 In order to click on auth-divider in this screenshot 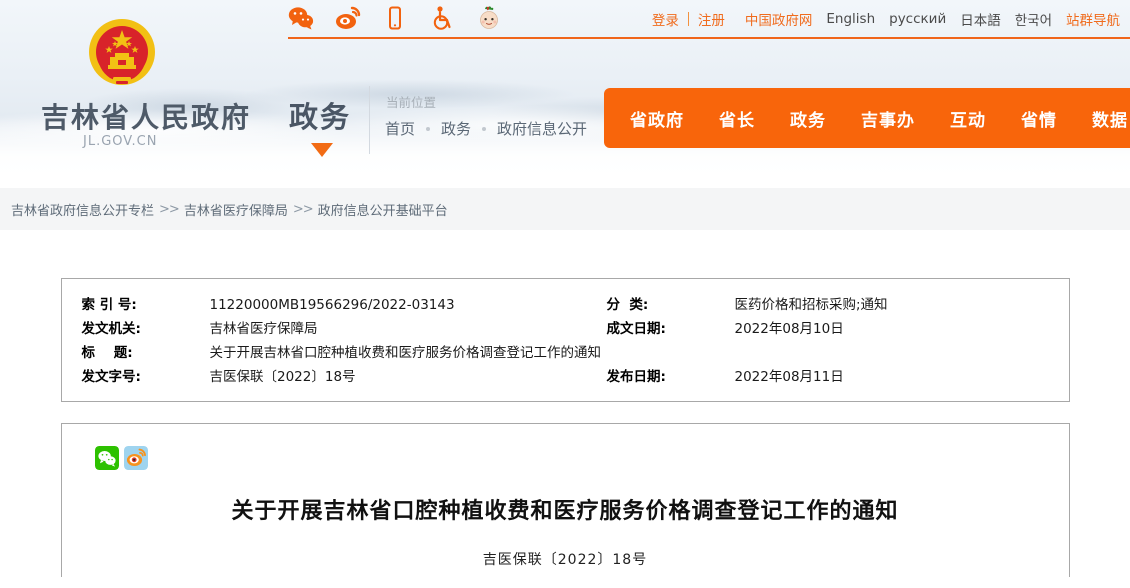, I will do `click(688, 19)`.